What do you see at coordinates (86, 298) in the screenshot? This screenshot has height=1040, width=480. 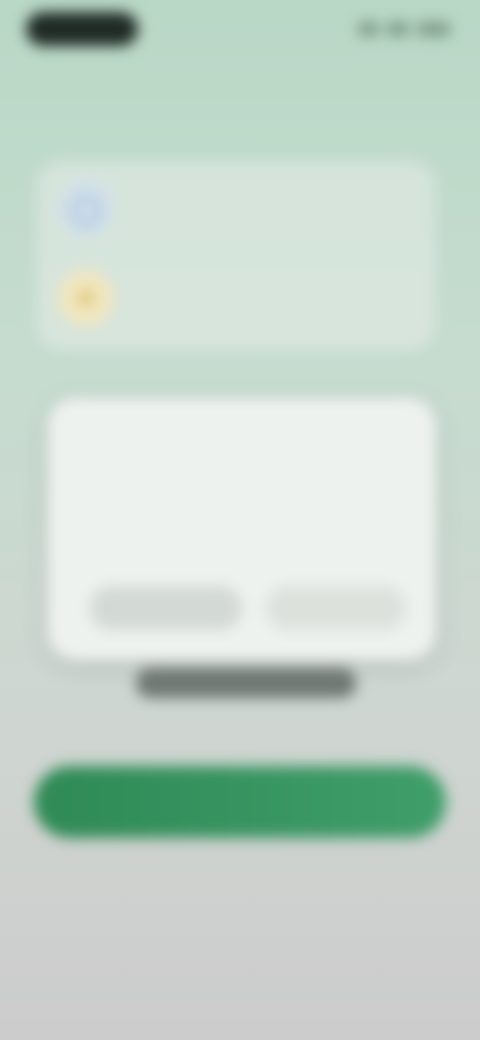 I see `sun-icon: ☀` at bounding box center [86, 298].